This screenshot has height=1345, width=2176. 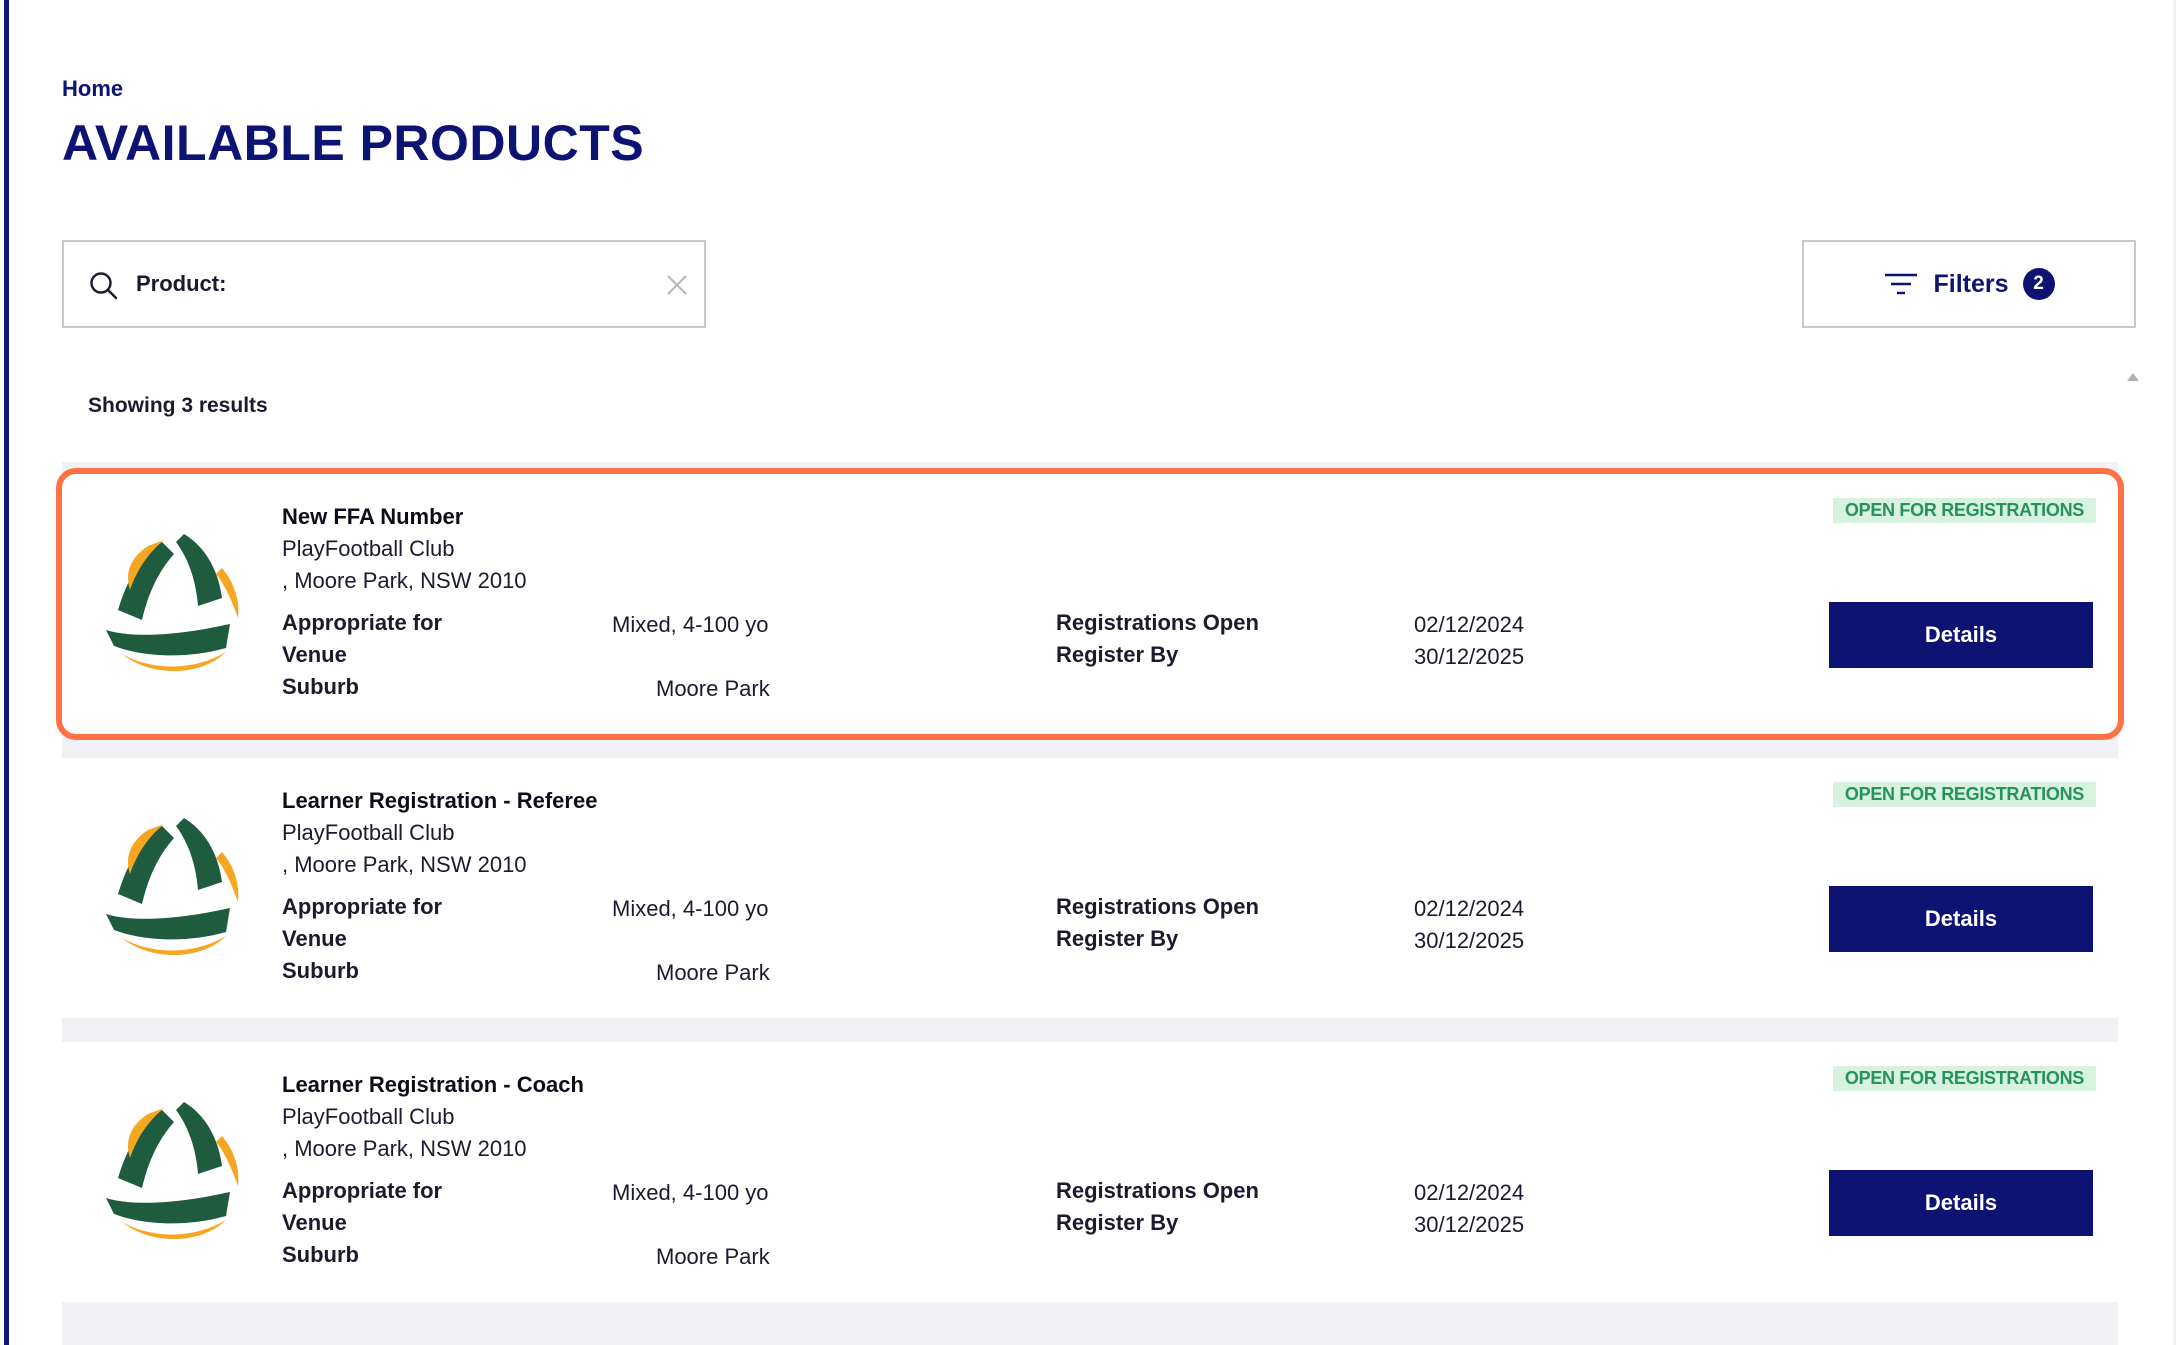 I want to click on product-title: New FFA Number, so click(x=373, y=516).